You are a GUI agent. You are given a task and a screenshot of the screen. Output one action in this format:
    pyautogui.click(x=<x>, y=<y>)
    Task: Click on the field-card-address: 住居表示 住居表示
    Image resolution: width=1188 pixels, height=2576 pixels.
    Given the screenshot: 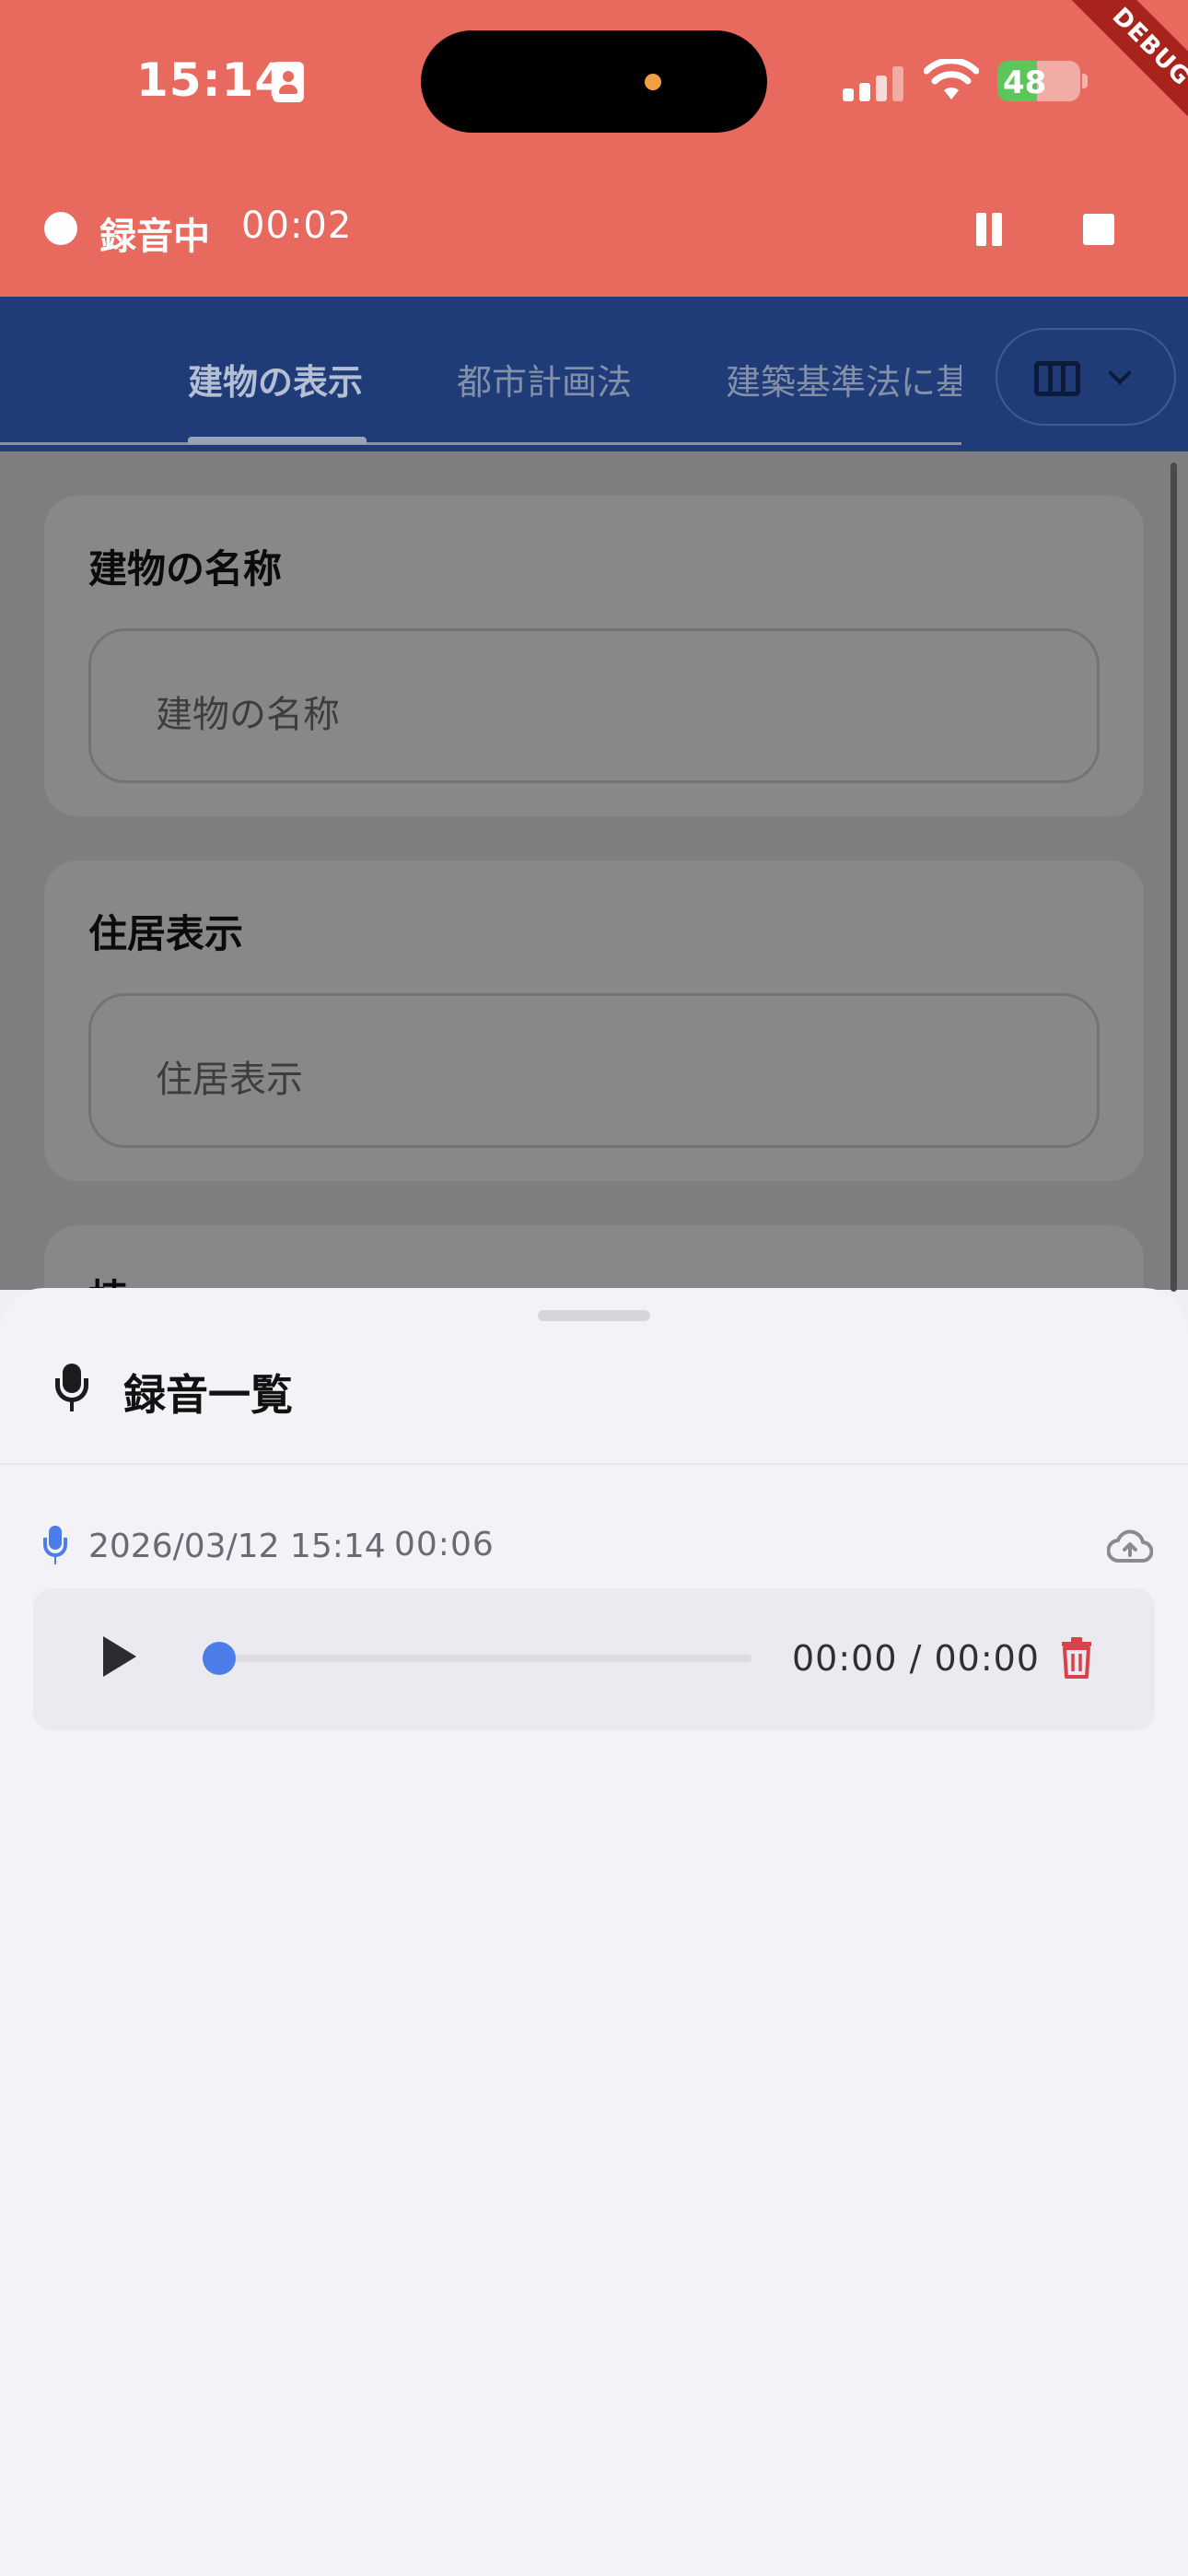 What is the action you would take?
    pyautogui.click(x=594, y=1021)
    